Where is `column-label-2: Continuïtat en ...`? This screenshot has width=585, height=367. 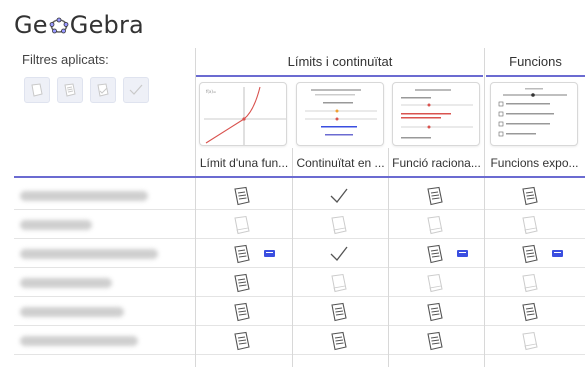 column-label-2: Continuïtat en ... is located at coordinates (340, 163).